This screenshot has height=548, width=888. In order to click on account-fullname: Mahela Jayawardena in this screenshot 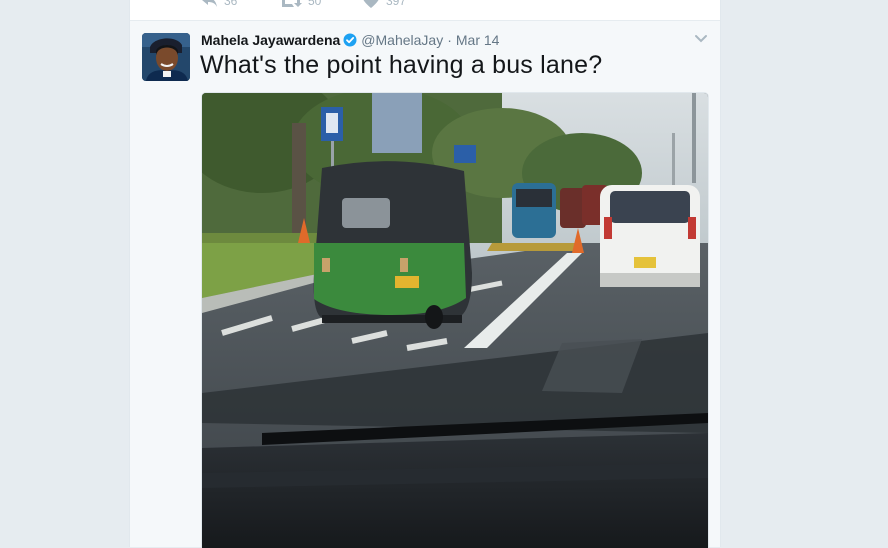, I will do `click(270, 40)`.